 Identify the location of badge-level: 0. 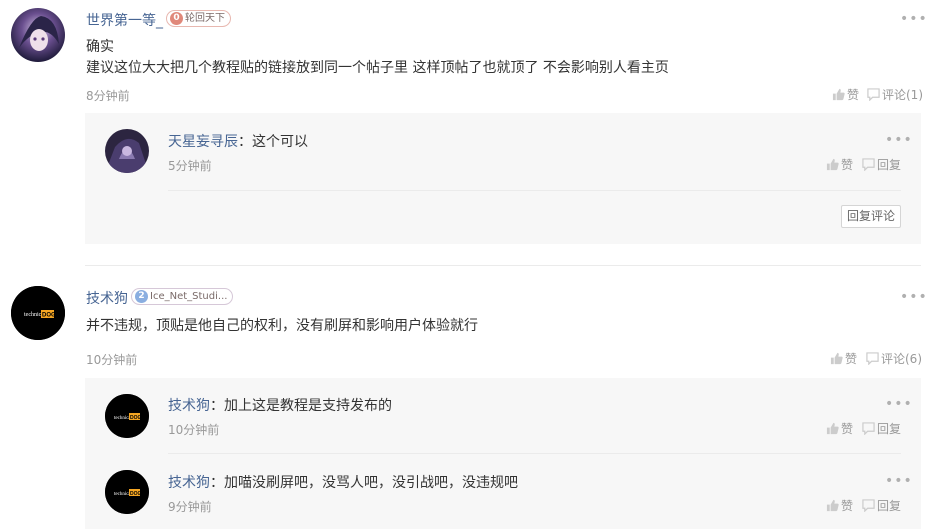
(176, 18).